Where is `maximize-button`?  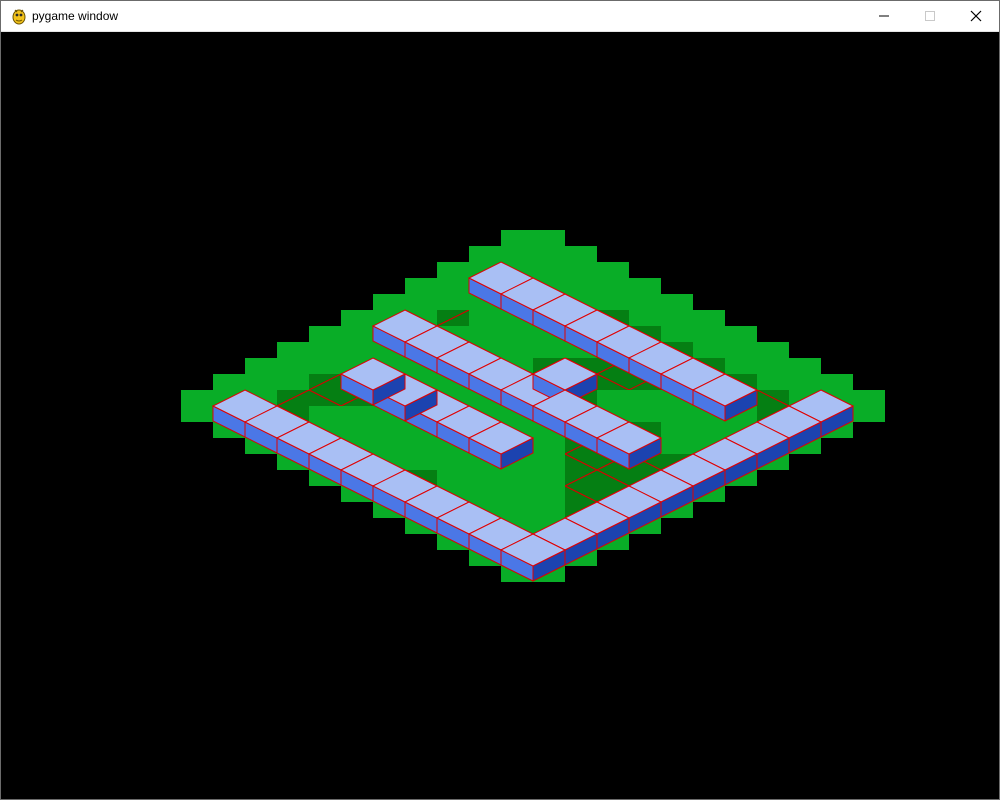 maximize-button is located at coordinates (930, 16).